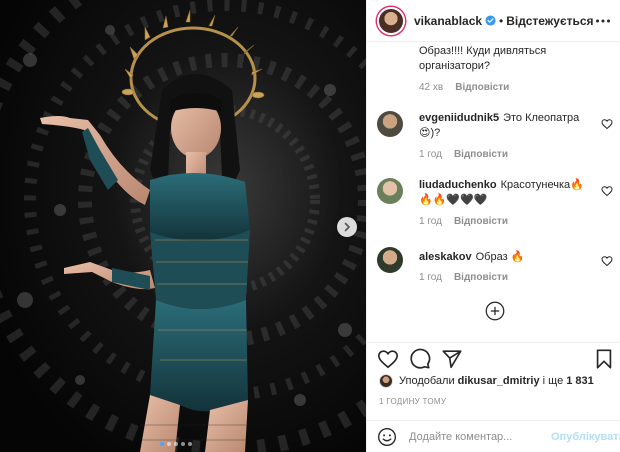 The width and height of the screenshot is (620, 452). What do you see at coordinates (452, 359) in the screenshot?
I see `share-icon` at bounding box center [452, 359].